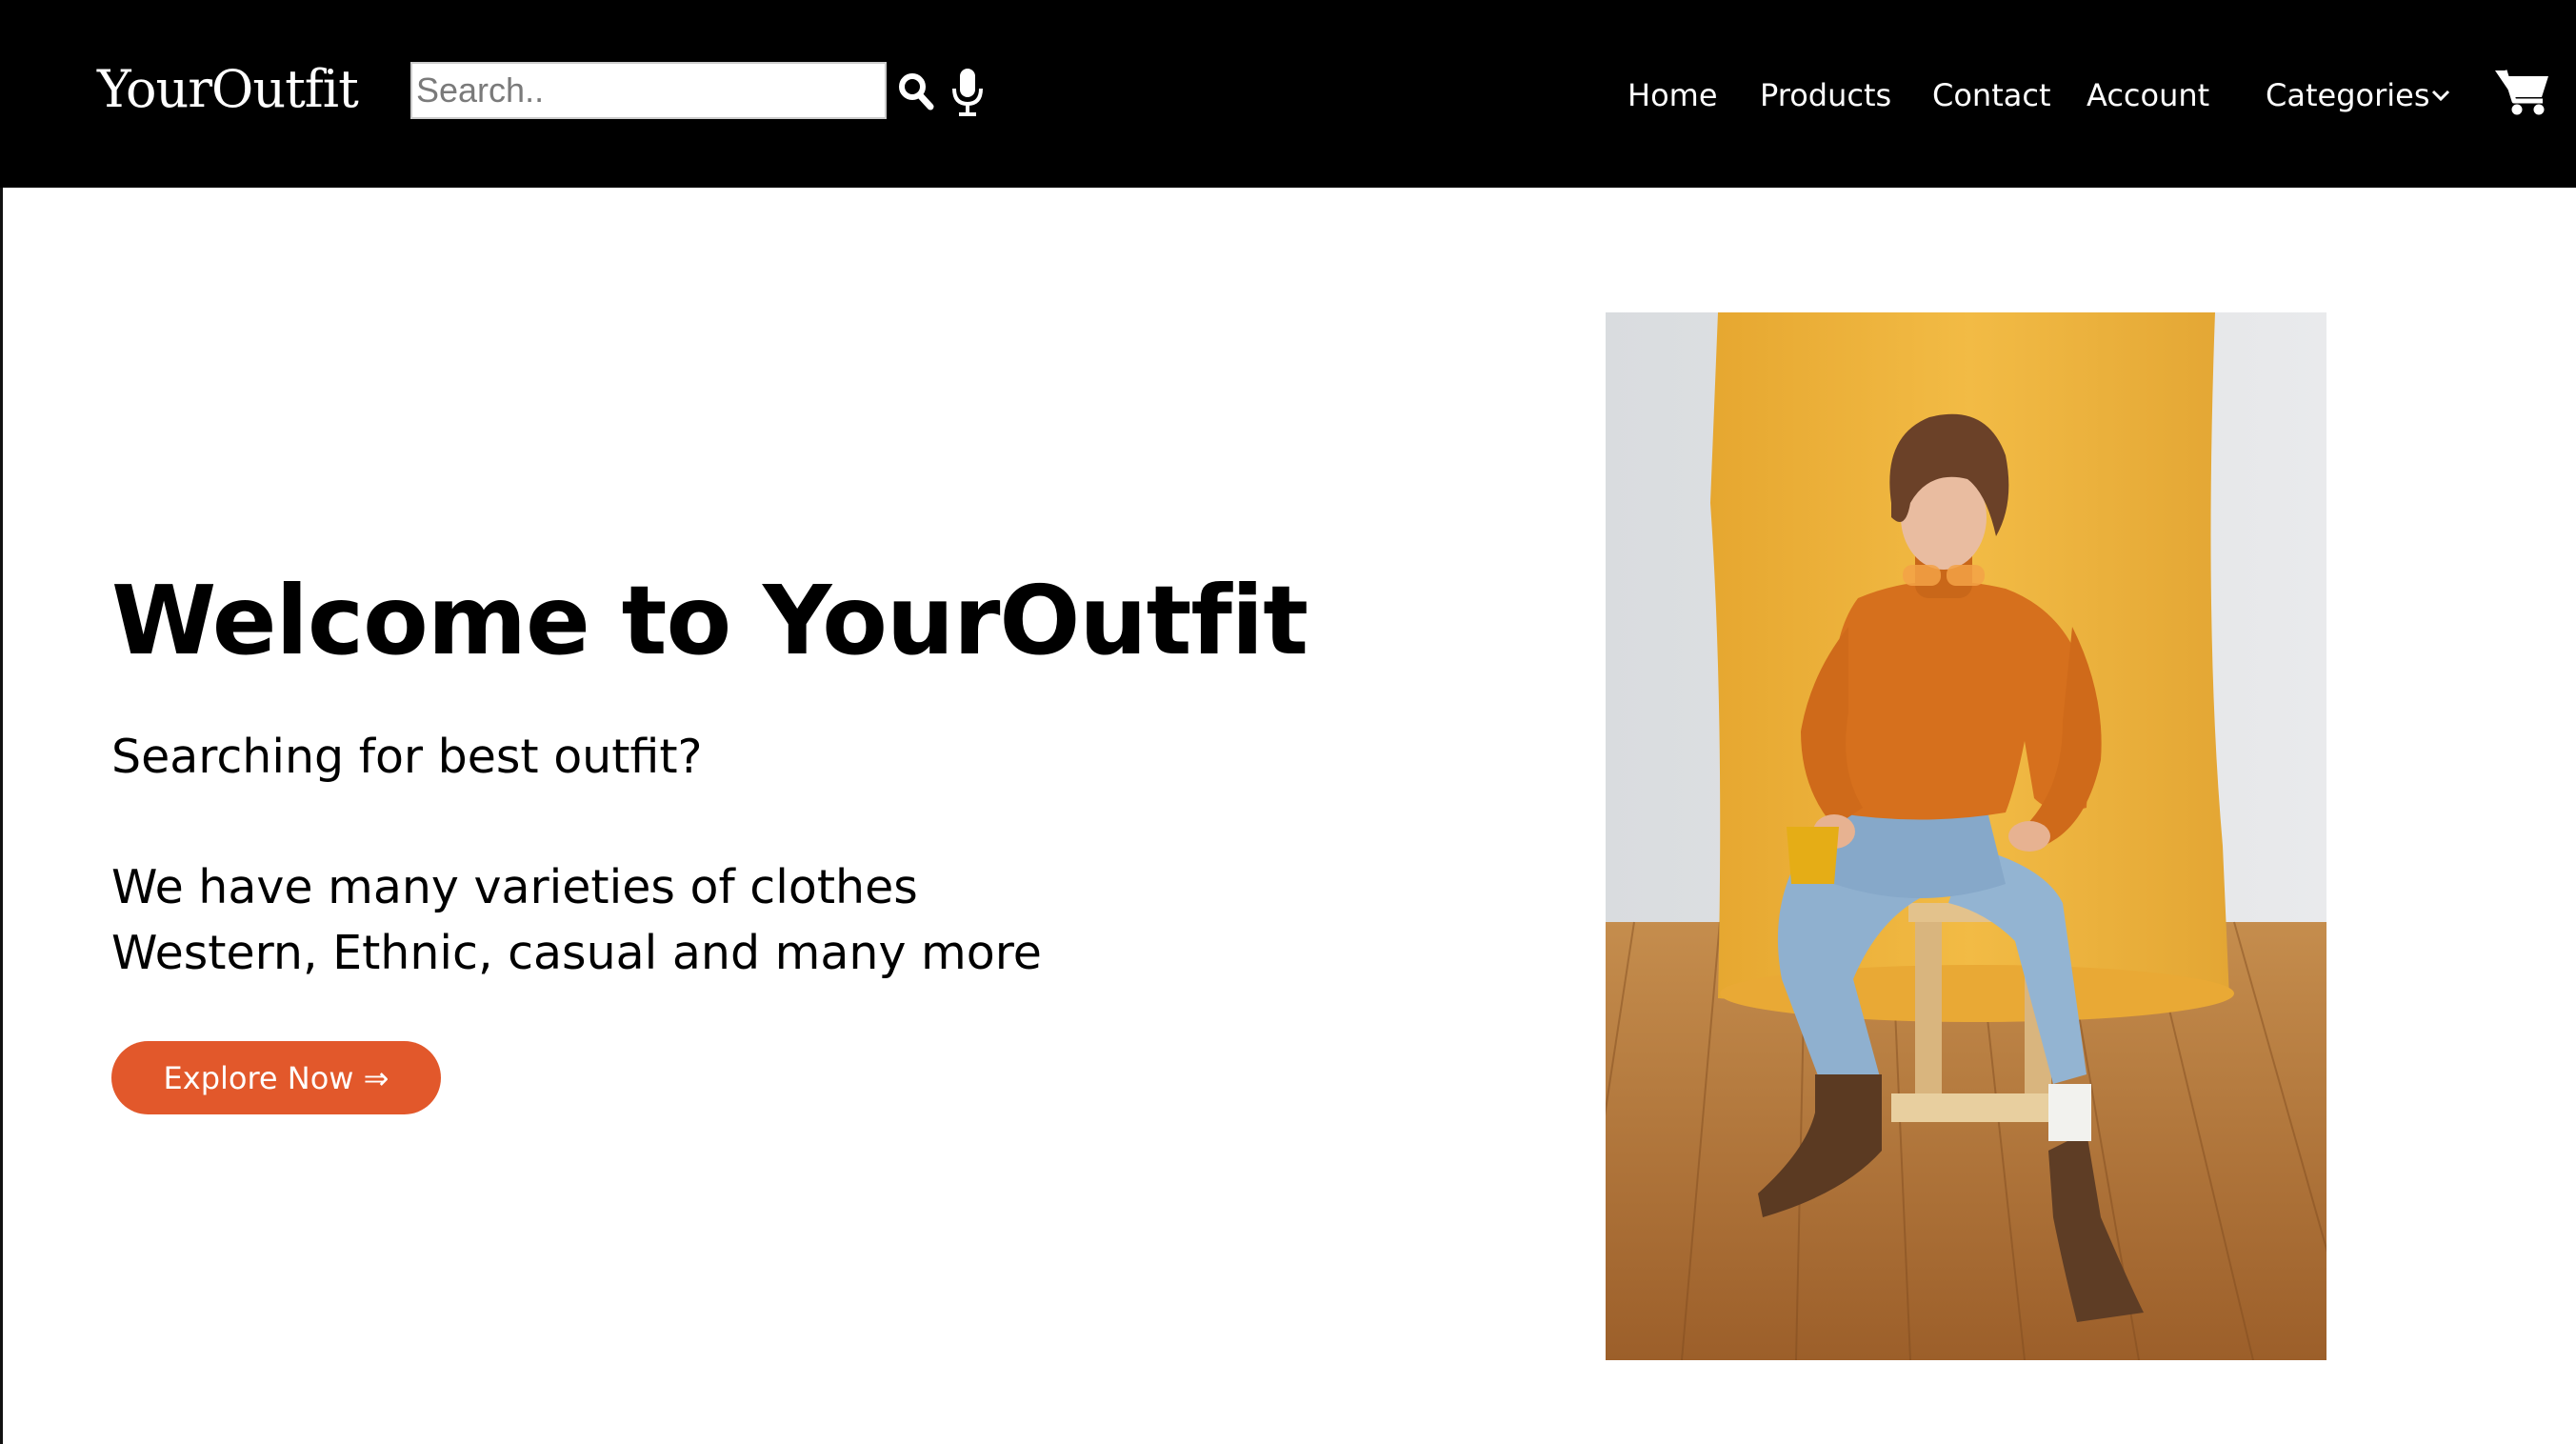 The width and height of the screenshot is (2576, 1444). I want to click on explore-now-button: Explore Now ⇒, so click(276, 1077).